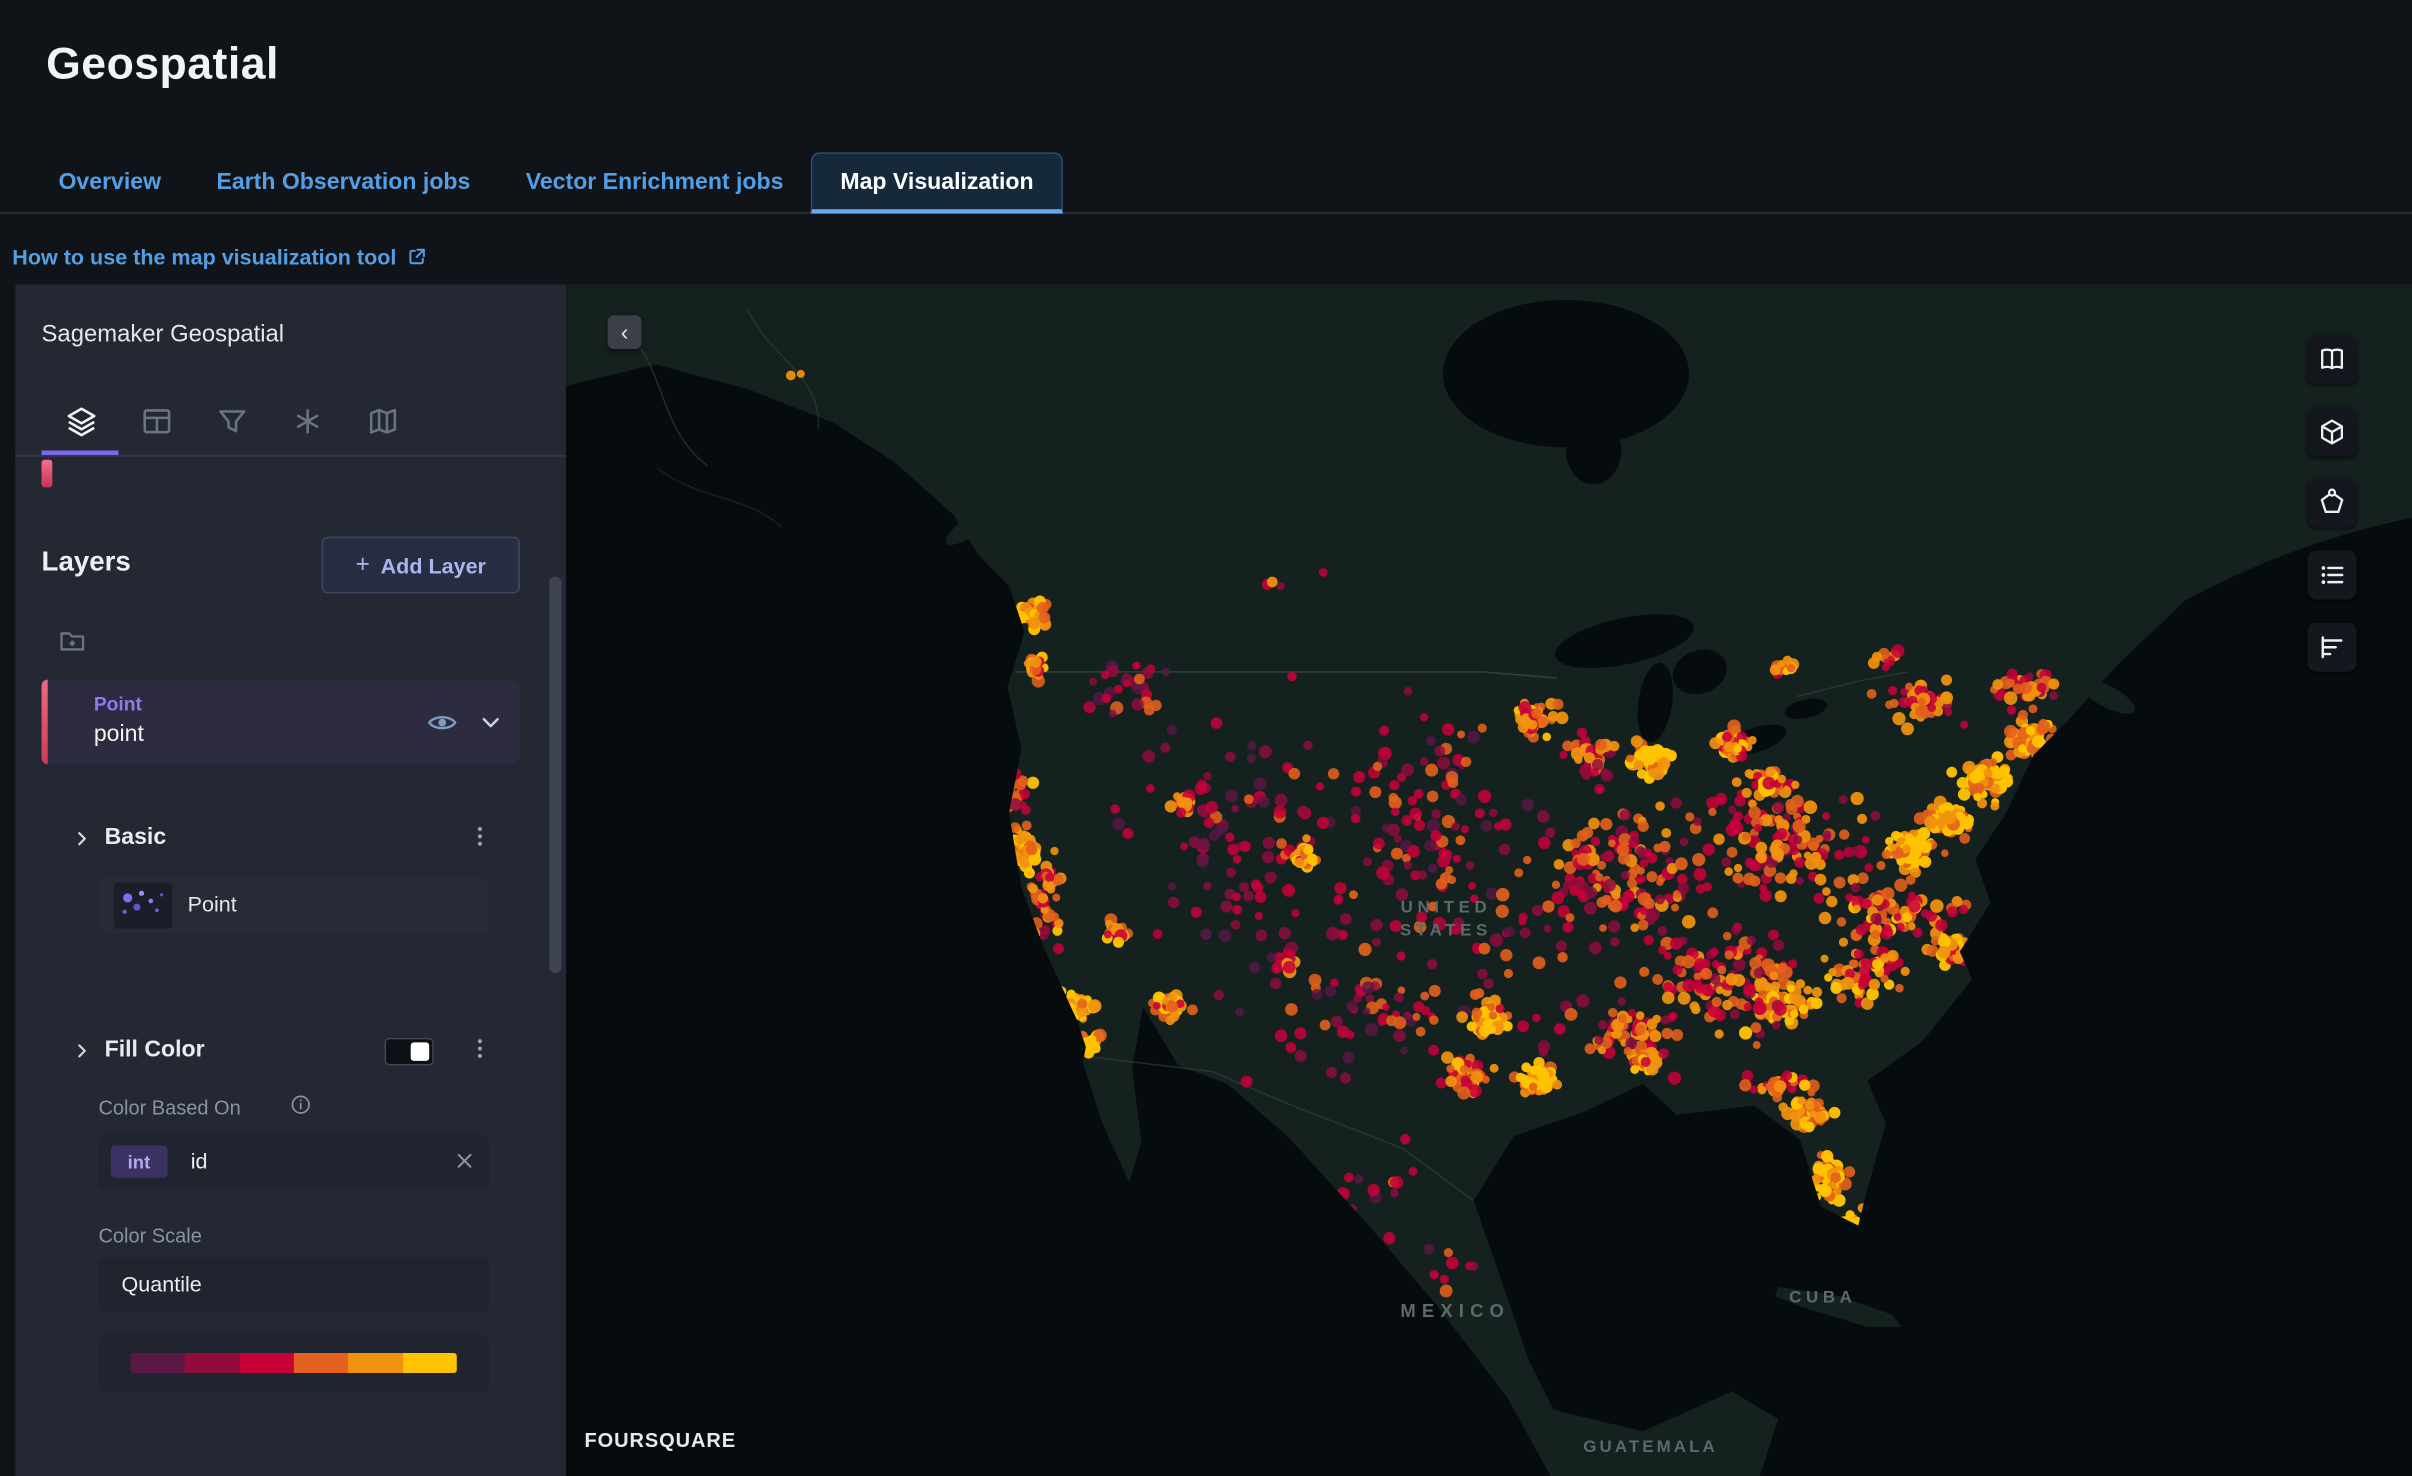 This screenshot has height=1476, width=2412. Describe the element at coordinates (280, 722) in the screenshot. I see `layer-card: Point point` at that location.